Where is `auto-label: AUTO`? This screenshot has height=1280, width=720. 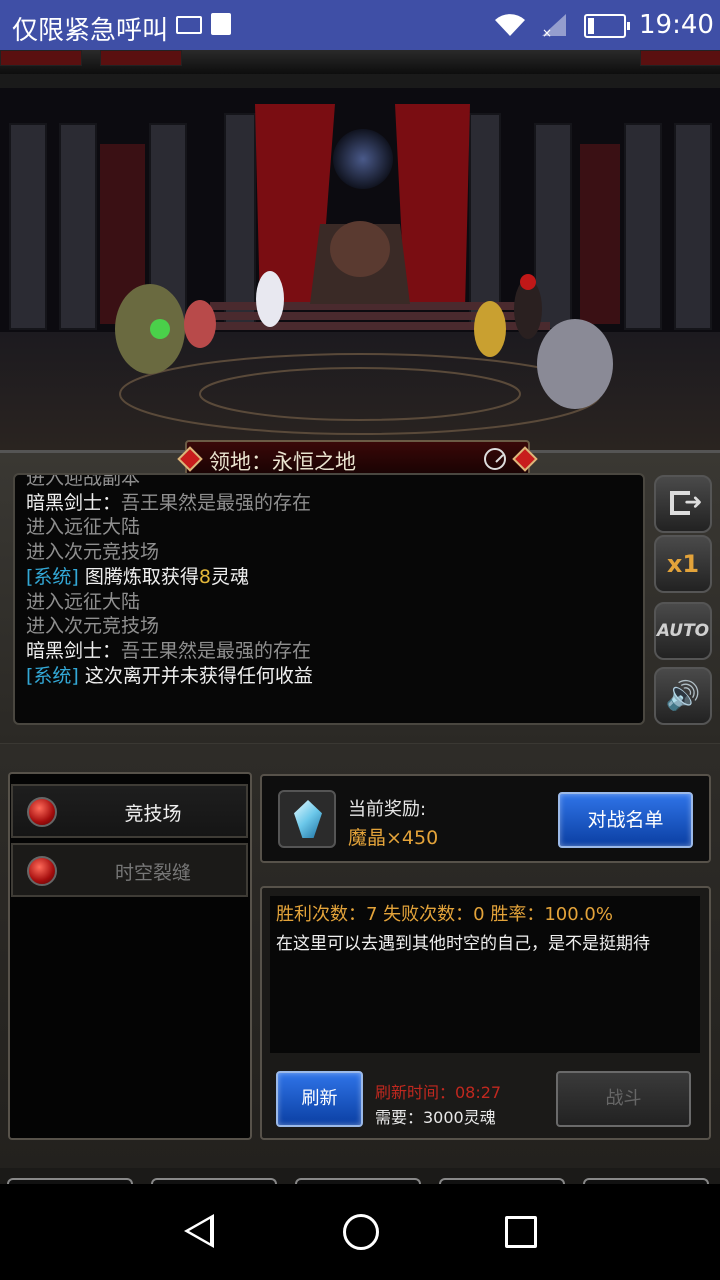
auto-label: AUTO is located at coordinates (683, 631).